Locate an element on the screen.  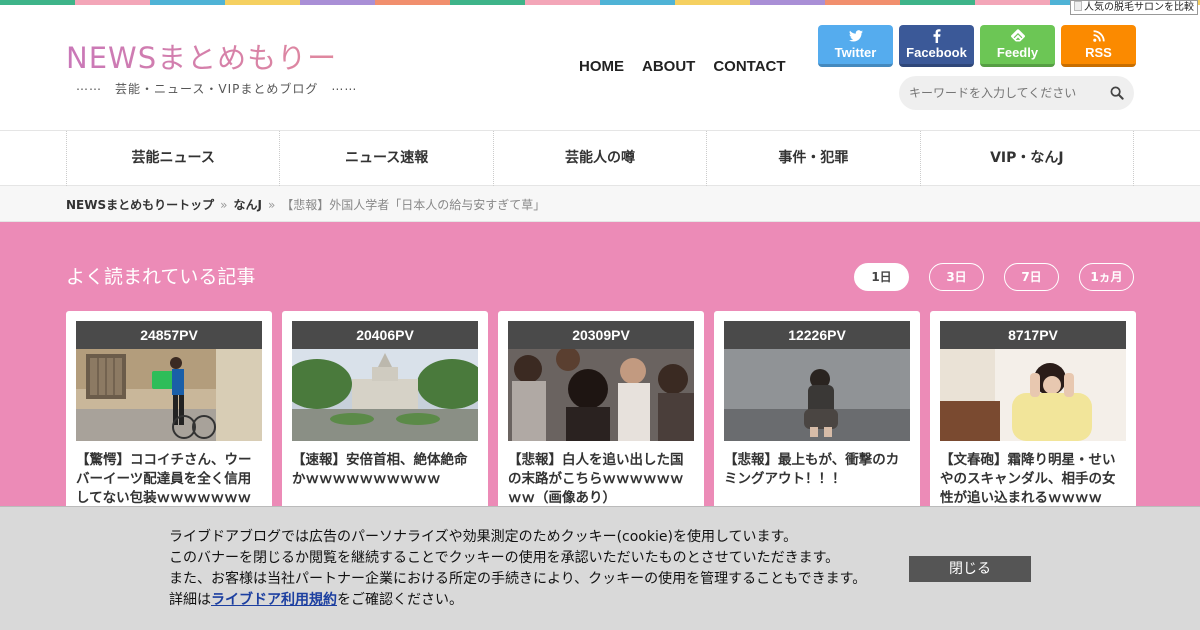
pageview-count: 12226PV is located at coordinates (817, 335).